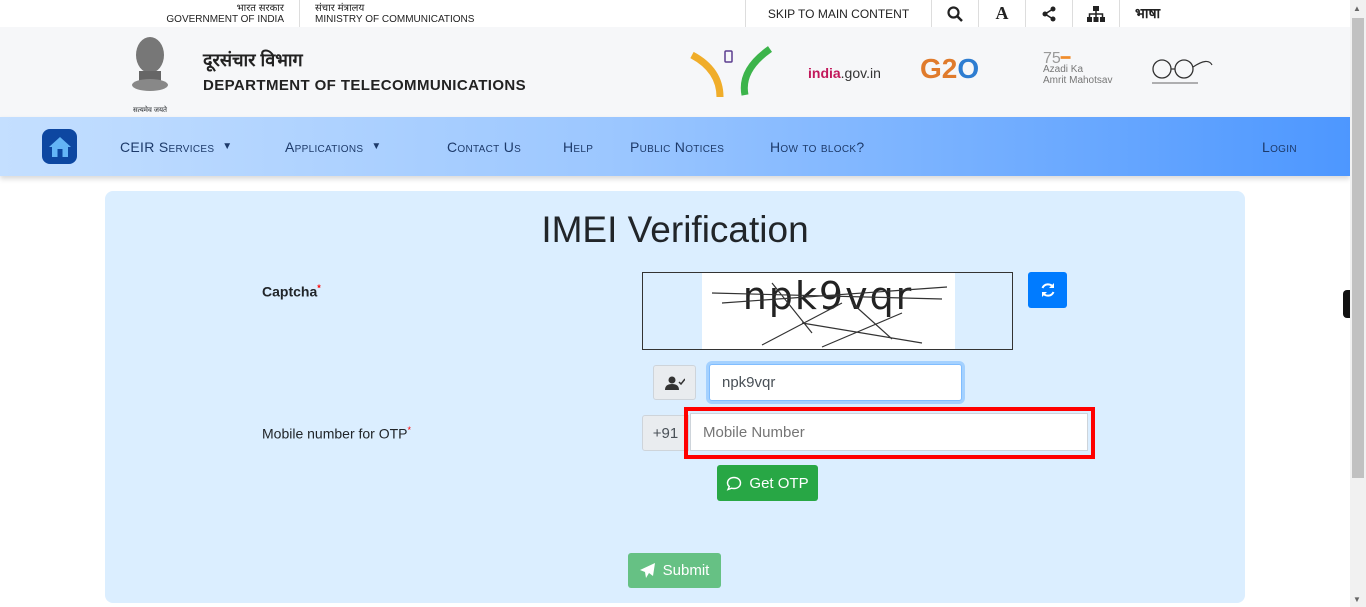 This screenshot has height=607, width=1366. What do you see at coordinates (150, 110) in the screenshot?
I see `emblem-motto: सत्यमेव जयते` at bounding box center [150, 110].